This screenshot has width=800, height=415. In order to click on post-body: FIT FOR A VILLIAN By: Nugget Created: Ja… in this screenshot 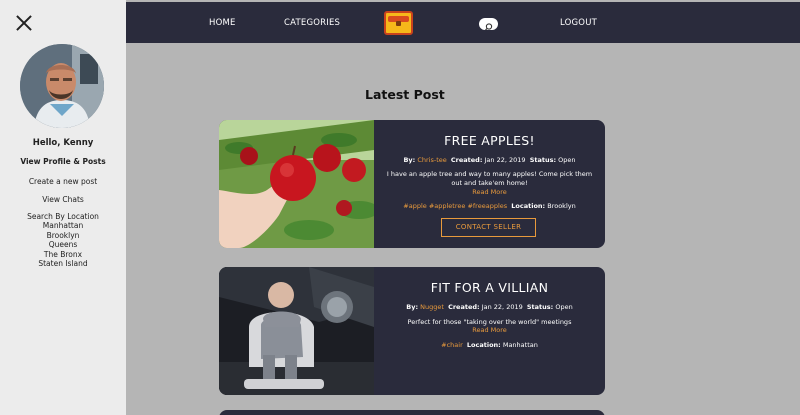, I will do `click(489, 331)`.